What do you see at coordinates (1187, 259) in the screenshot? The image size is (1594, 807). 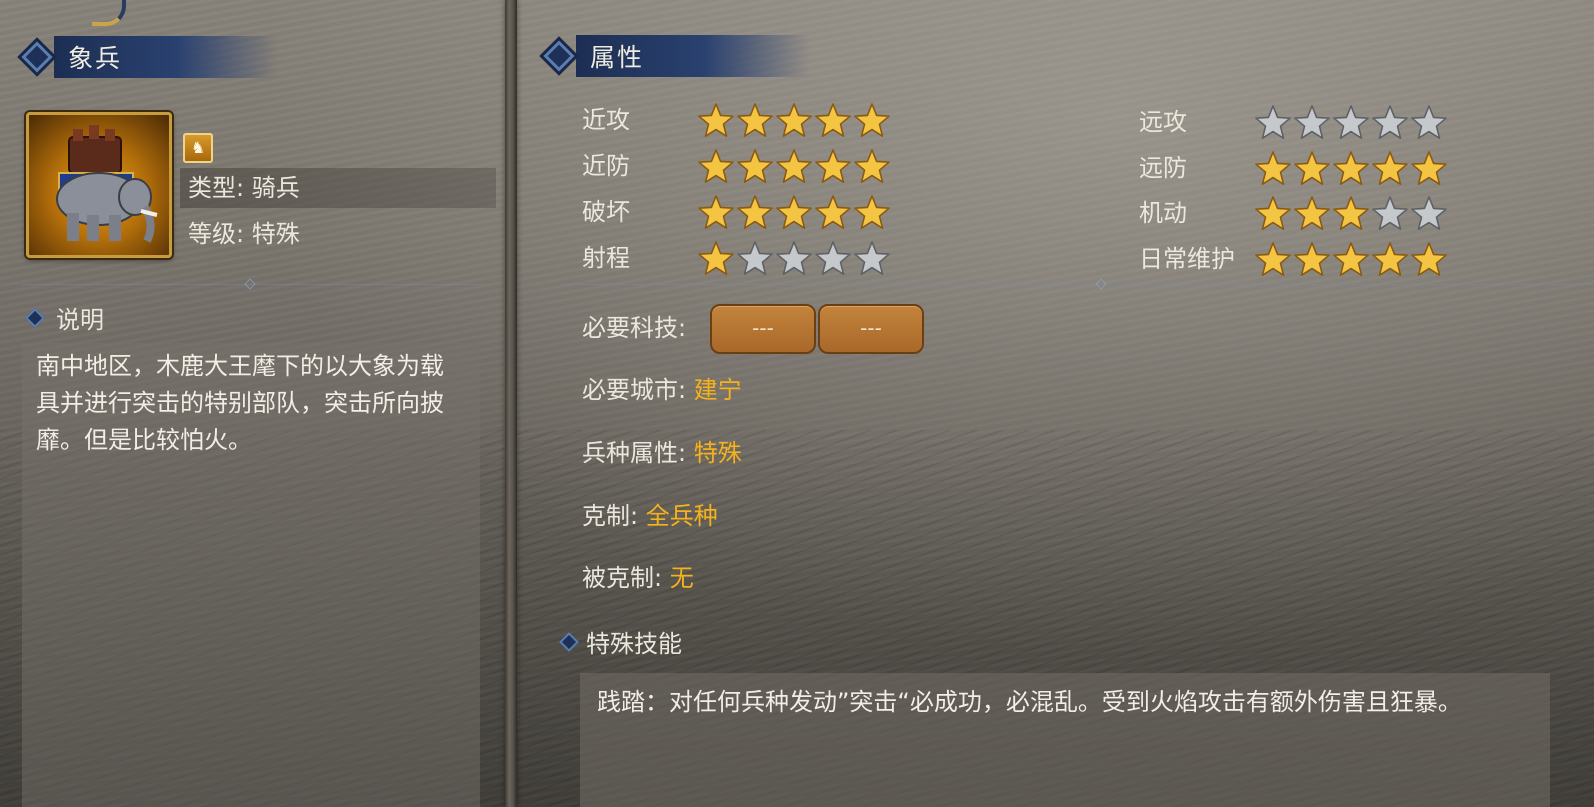 I see `stat-label-upkeep: 日常维护` at bounding box center [1187, 259].